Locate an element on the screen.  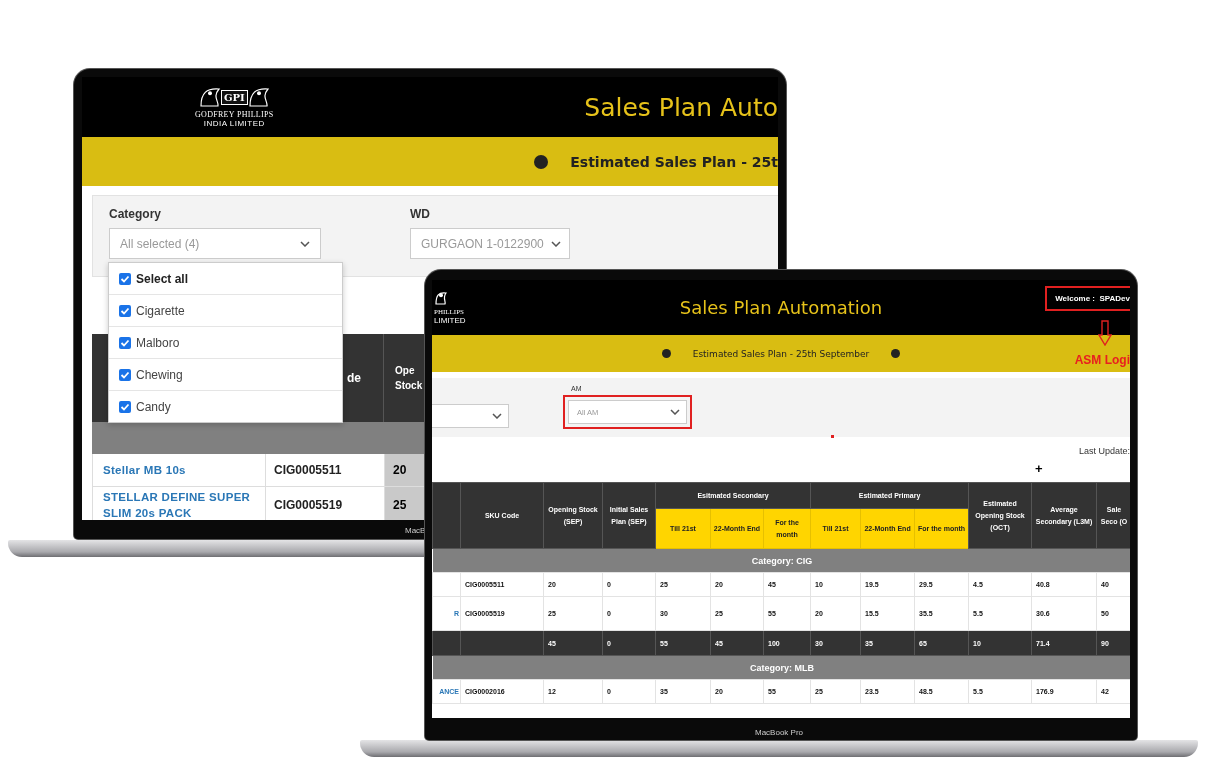
banner-text: Estimated Sales Plan - 25t is located at coordinates (674, 161).